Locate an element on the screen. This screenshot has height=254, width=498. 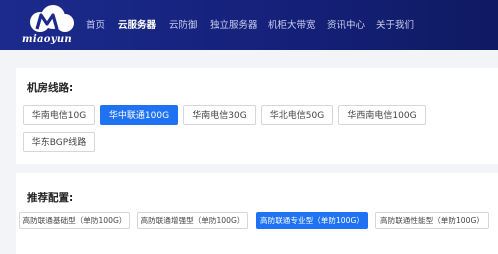
route-option-north-telecom-50g: 华北电信50G is located at coordinates (297, 115).